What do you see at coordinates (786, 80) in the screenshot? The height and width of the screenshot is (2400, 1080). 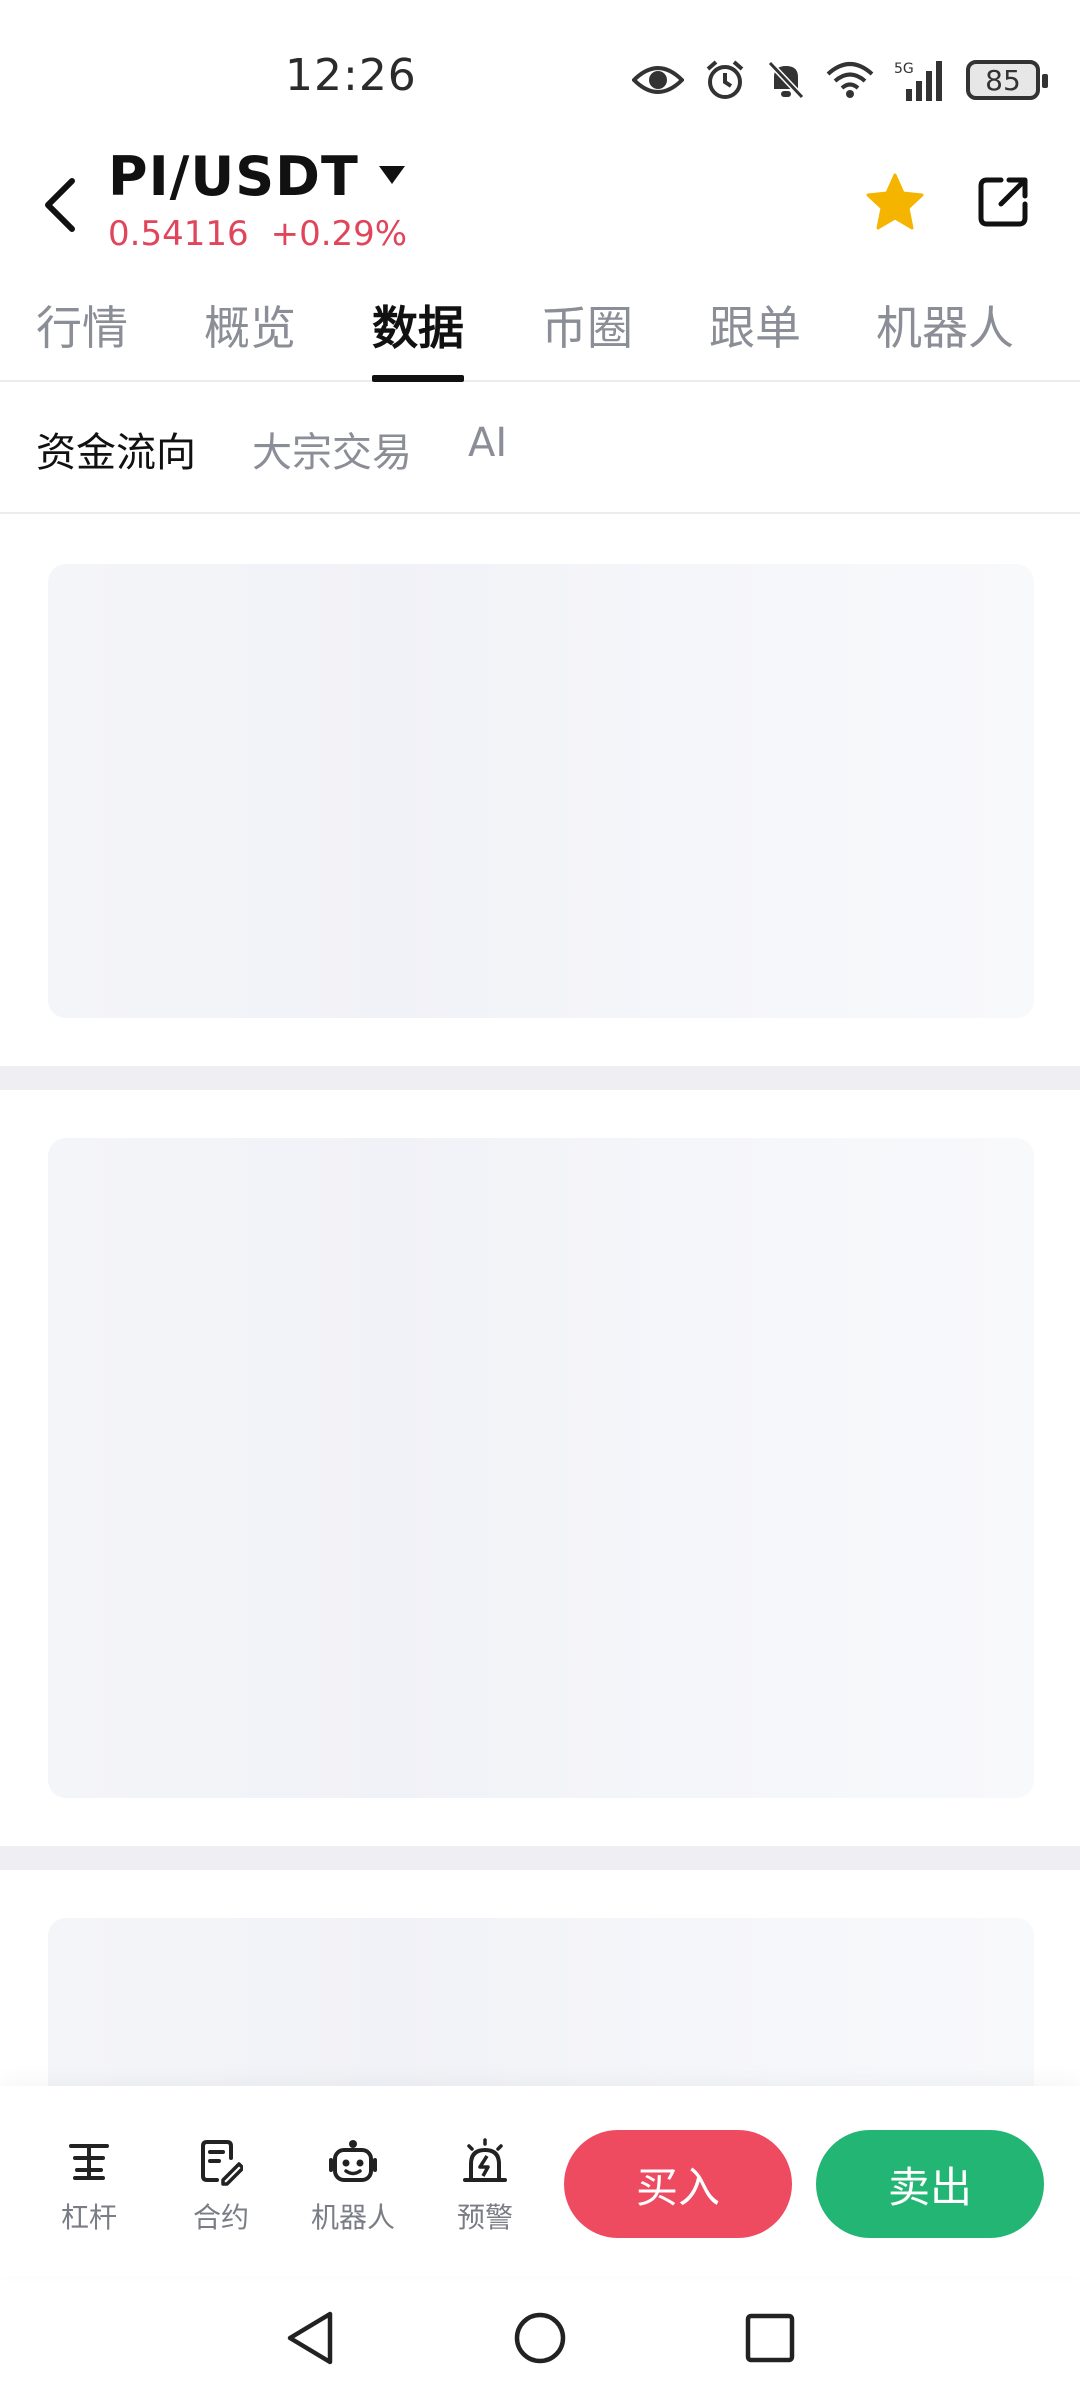 I see `mute-bell-icon` at bounding box center [786, 80].